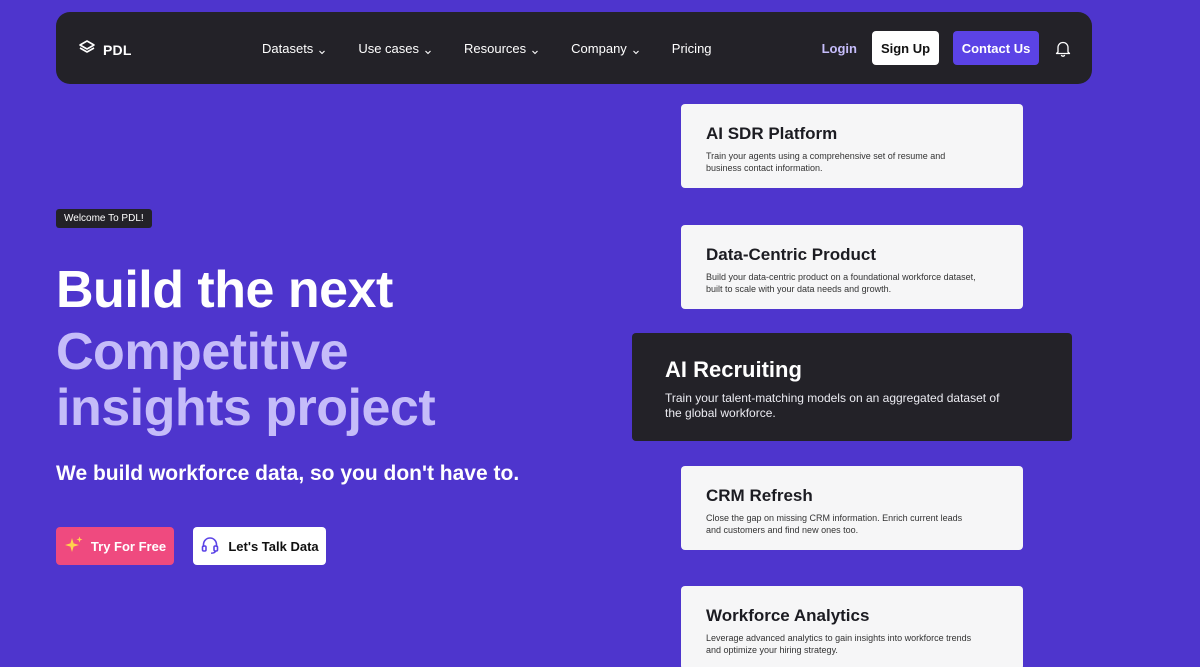  I want to click on card-title: AI SDR Platform, so click(772, 133).